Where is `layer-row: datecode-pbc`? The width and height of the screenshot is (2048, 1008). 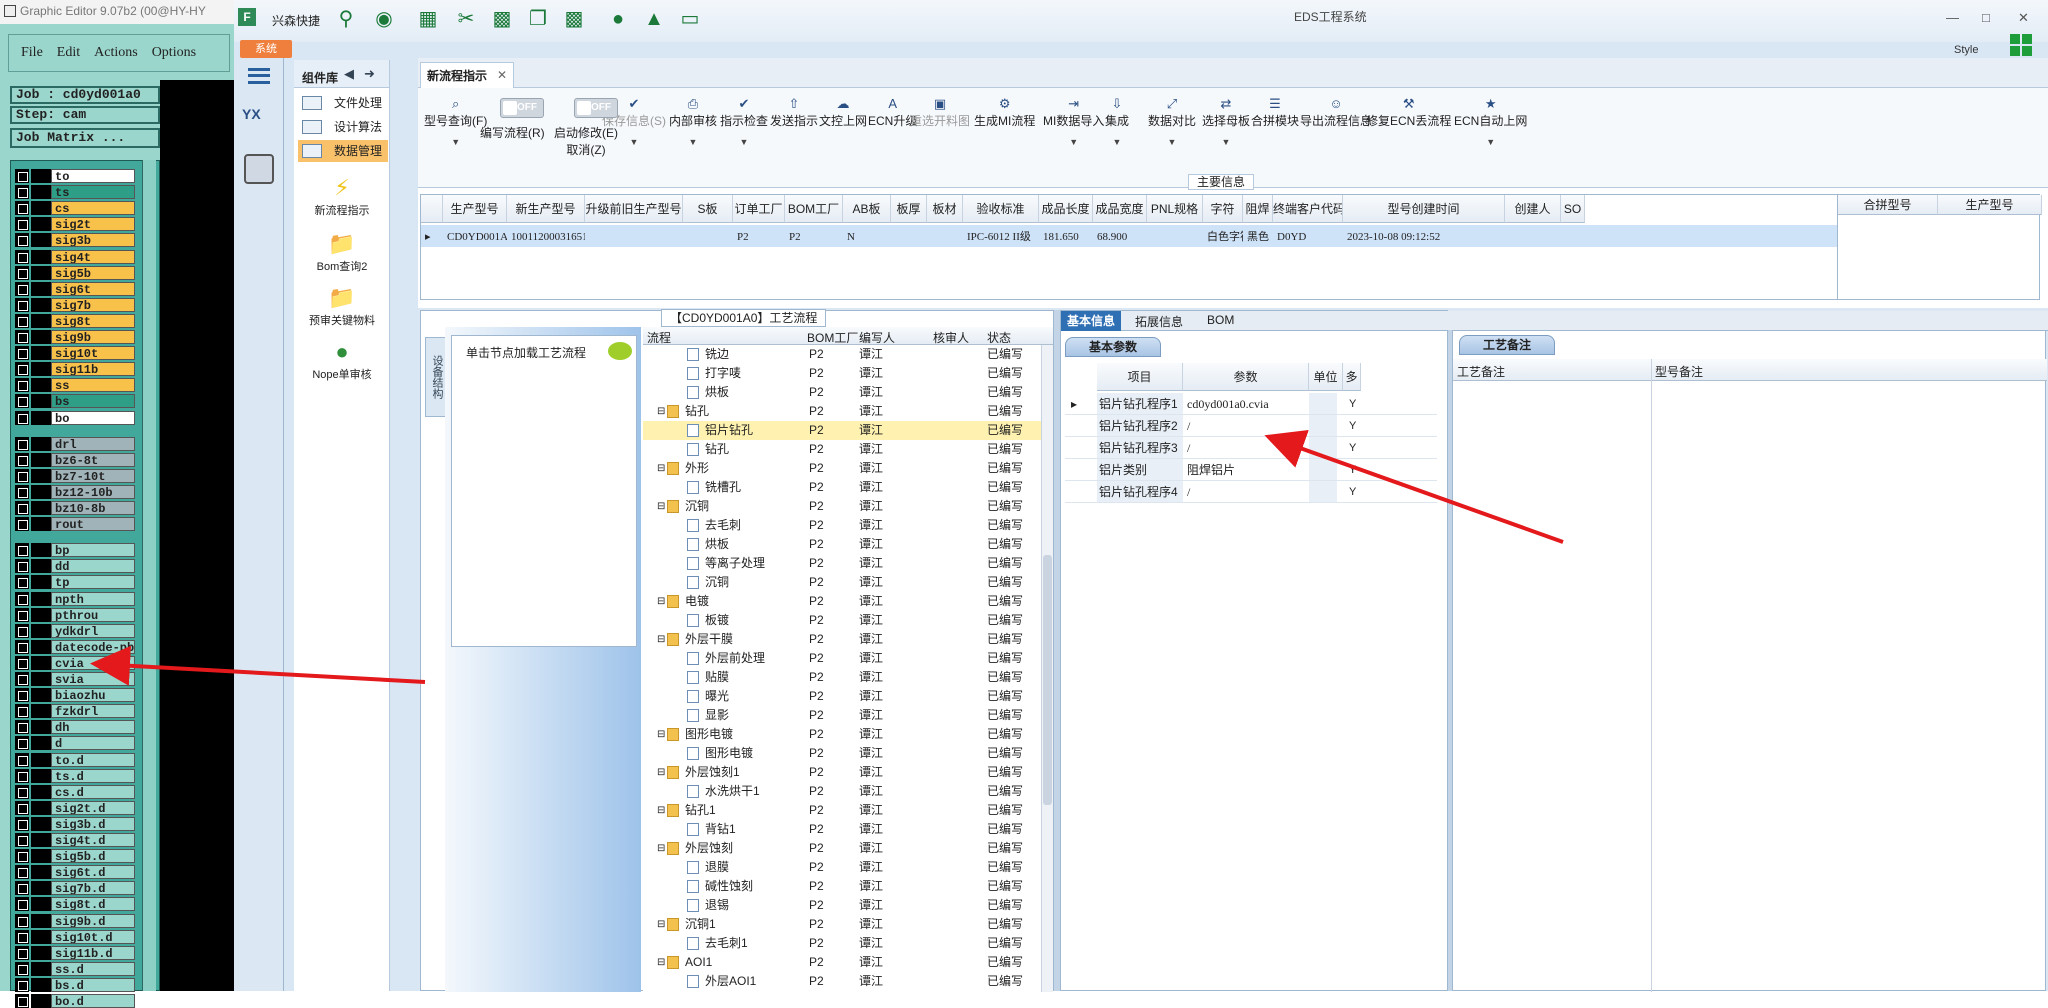 layer-row: datecode-pbc is located at coordinates (78, 646).